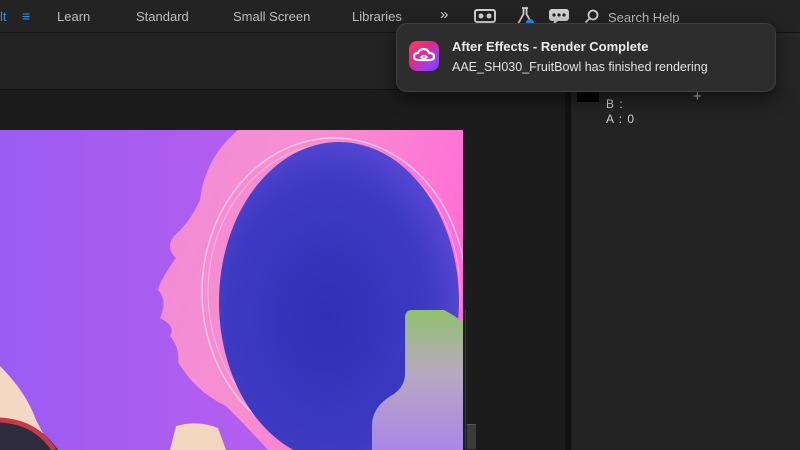  Describe the element at coordinates (615, 104) in the screenshot. I see `info-b-value: B :` at that location.